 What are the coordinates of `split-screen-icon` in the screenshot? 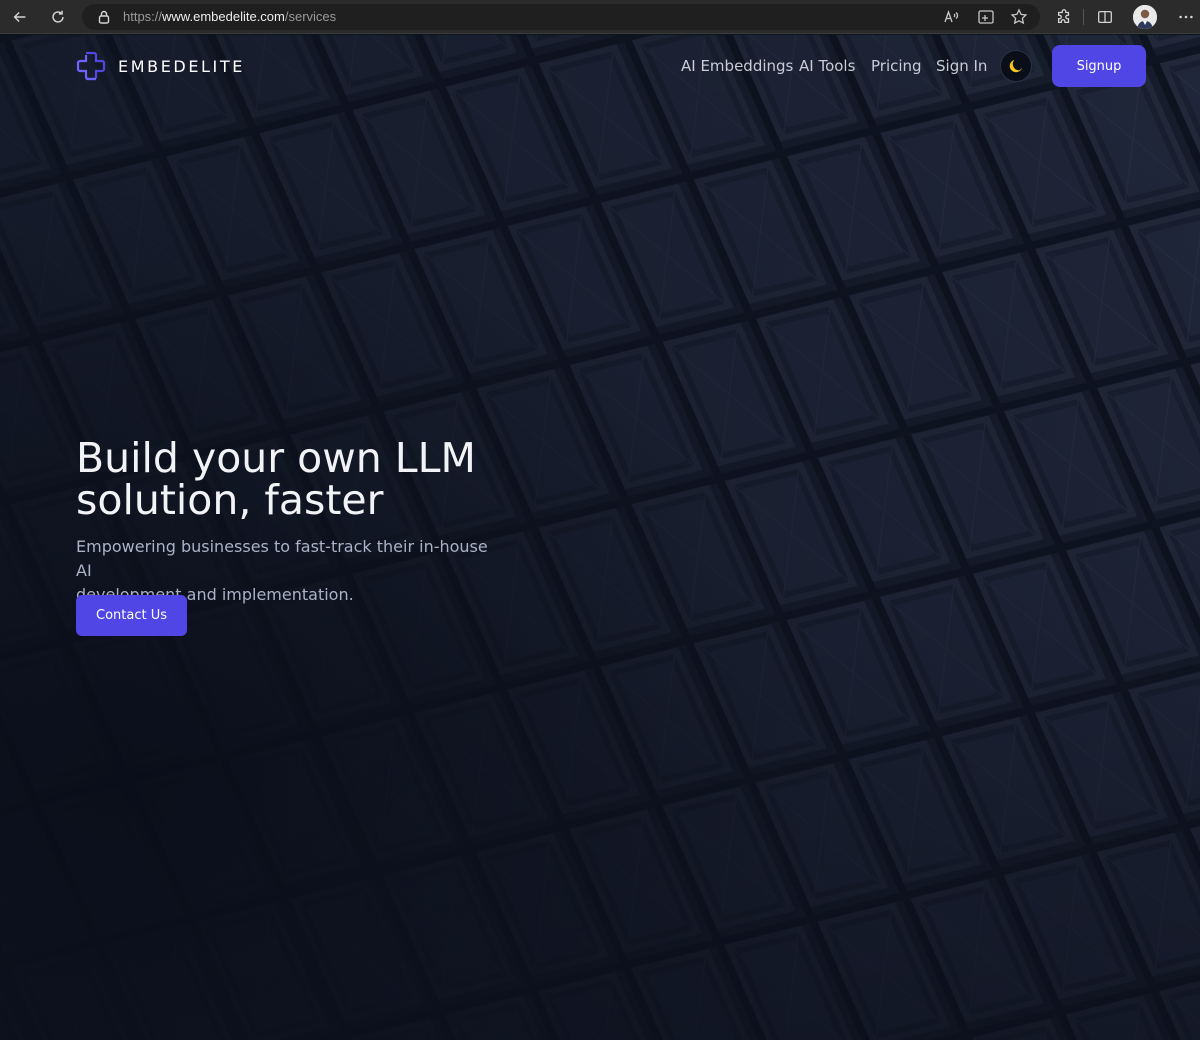 It's located at (1105, 17).